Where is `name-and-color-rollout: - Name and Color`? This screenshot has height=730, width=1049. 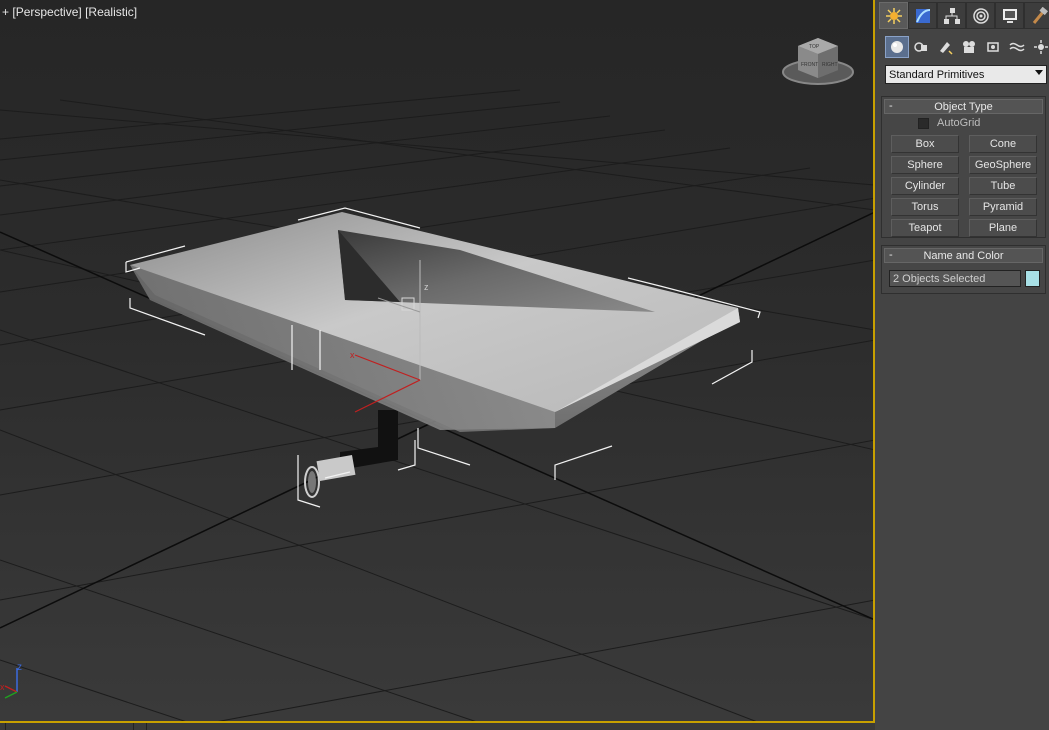 name-and-color-rollout: - Name and Color is located at coordinates (963, 269).